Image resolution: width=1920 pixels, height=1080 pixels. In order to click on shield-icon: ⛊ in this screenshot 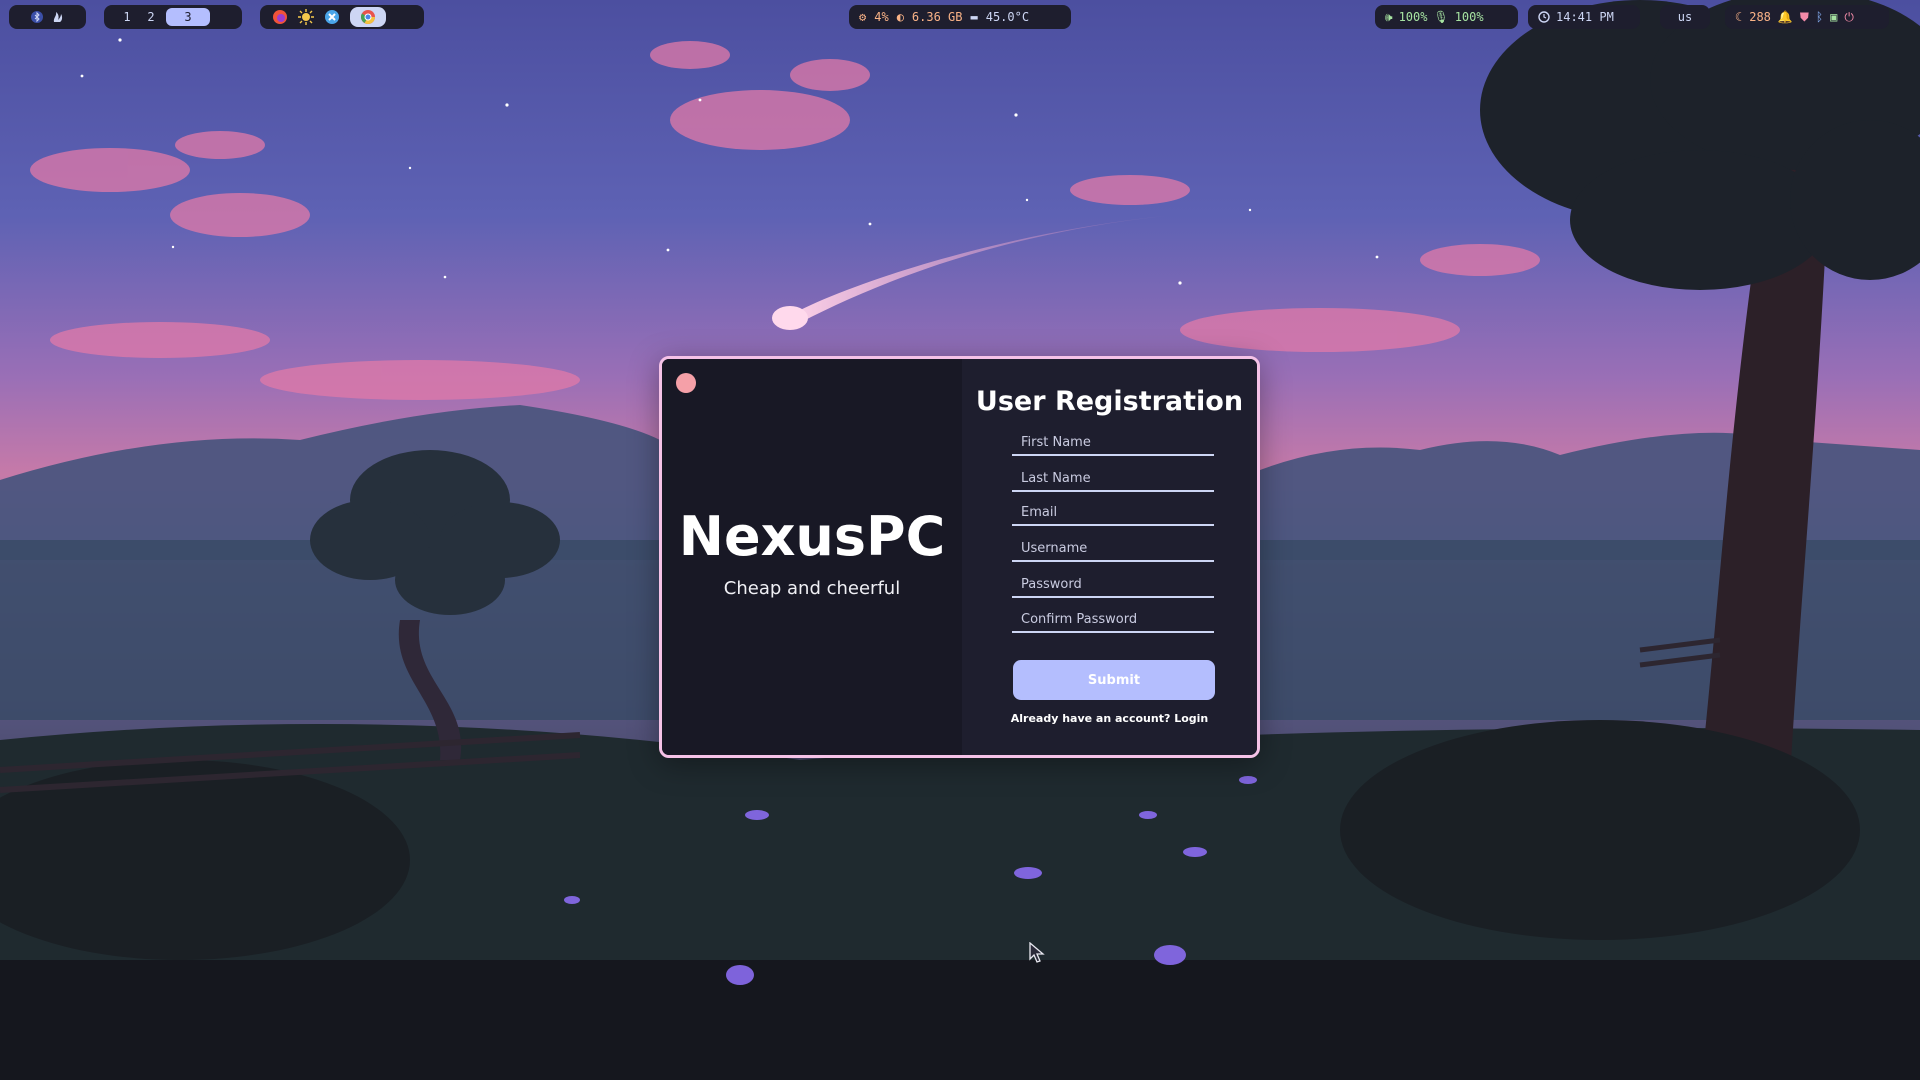, I will do `click(1804, 17)`.